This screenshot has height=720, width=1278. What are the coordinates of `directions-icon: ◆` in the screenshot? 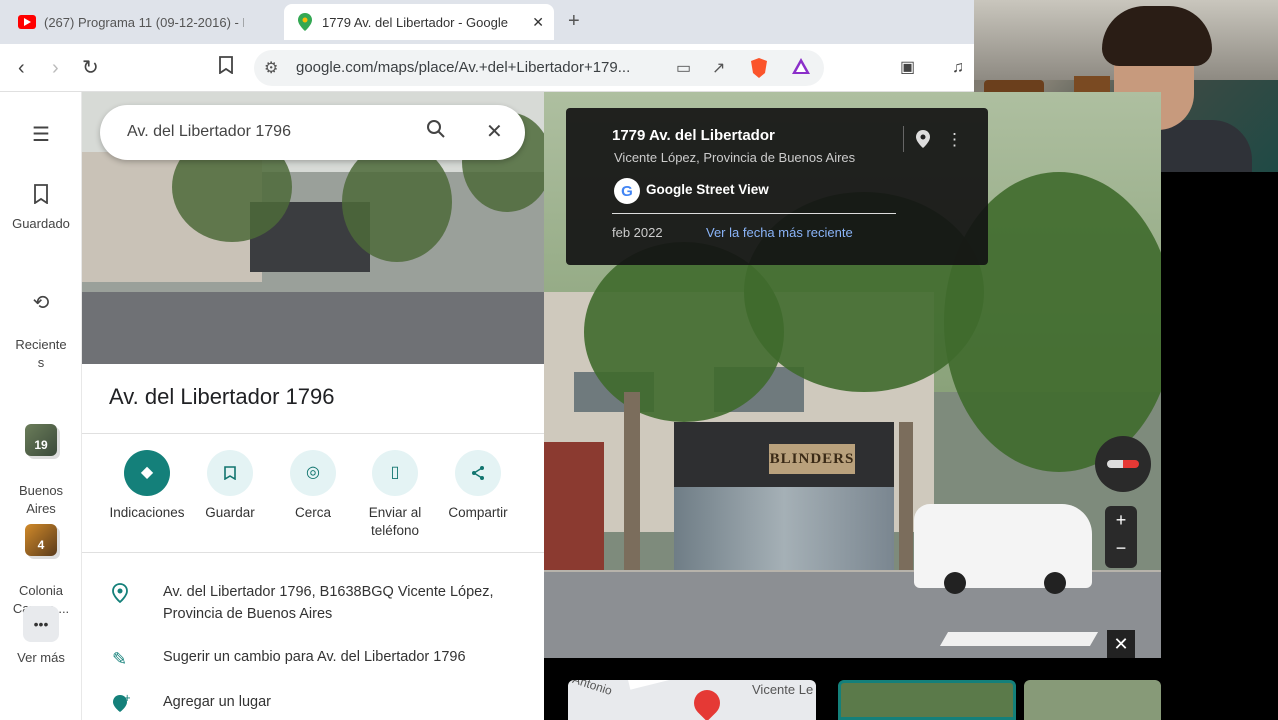 It's located at (147, 473).